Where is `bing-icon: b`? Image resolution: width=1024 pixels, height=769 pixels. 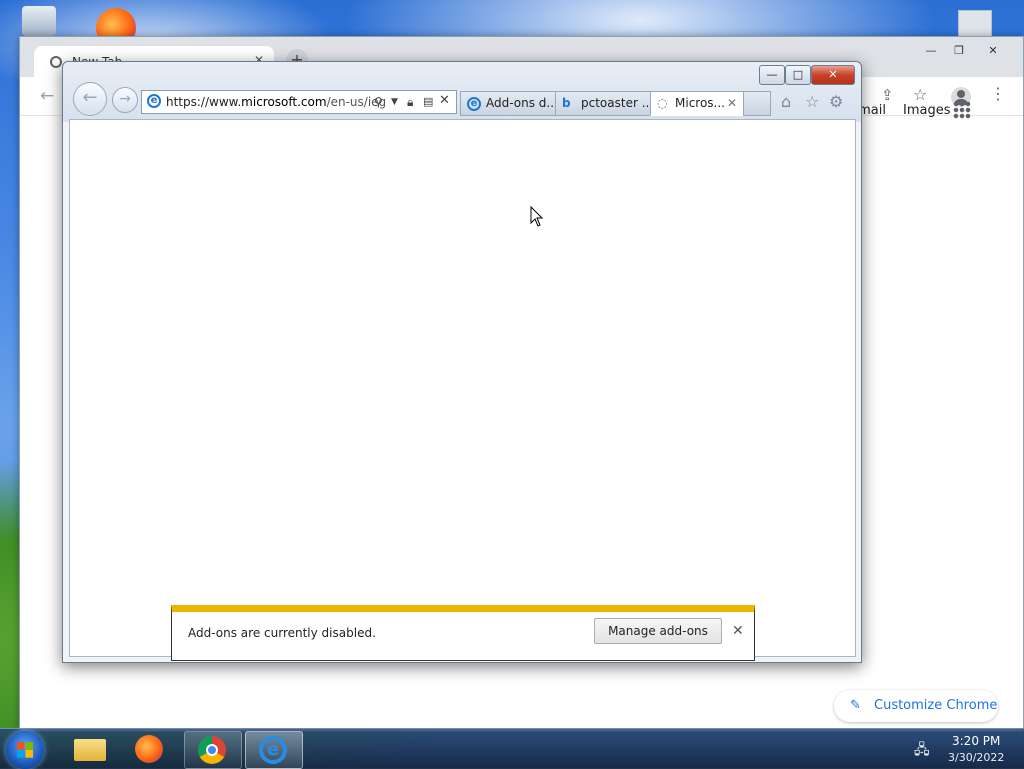 bing-icon: b is located at coordinates (566, 103).